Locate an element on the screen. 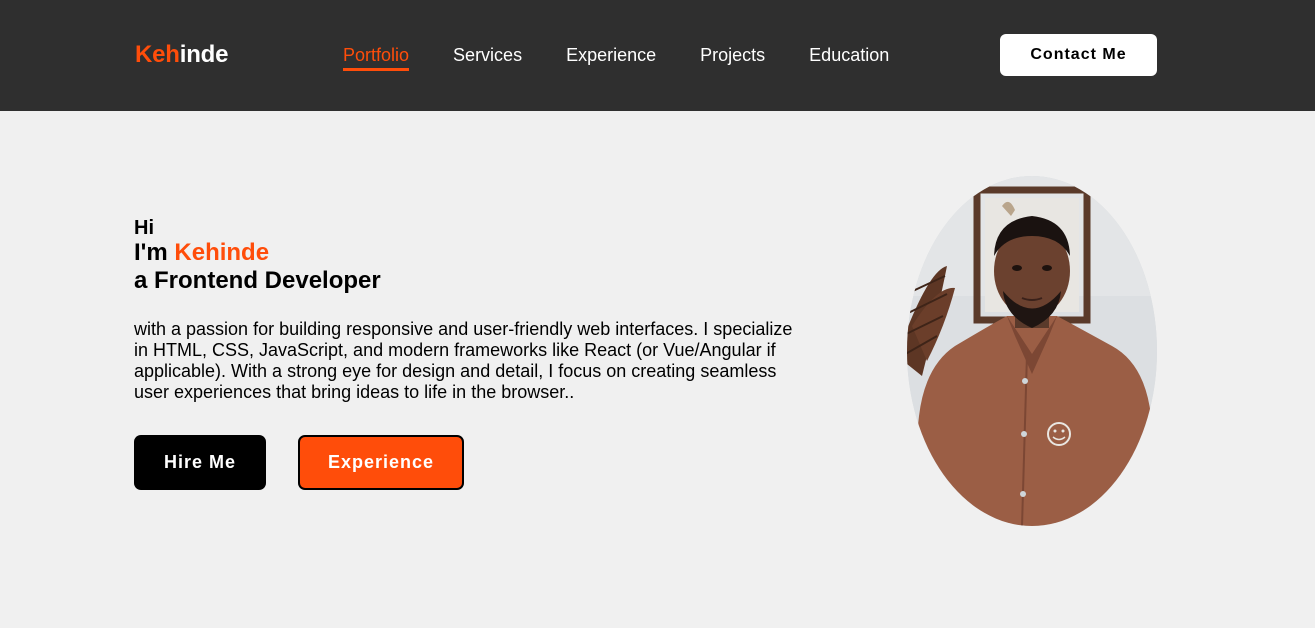 This screenshot has width=1315, height=628. hero-greeting: Hi is located at coordinates (144, 228).